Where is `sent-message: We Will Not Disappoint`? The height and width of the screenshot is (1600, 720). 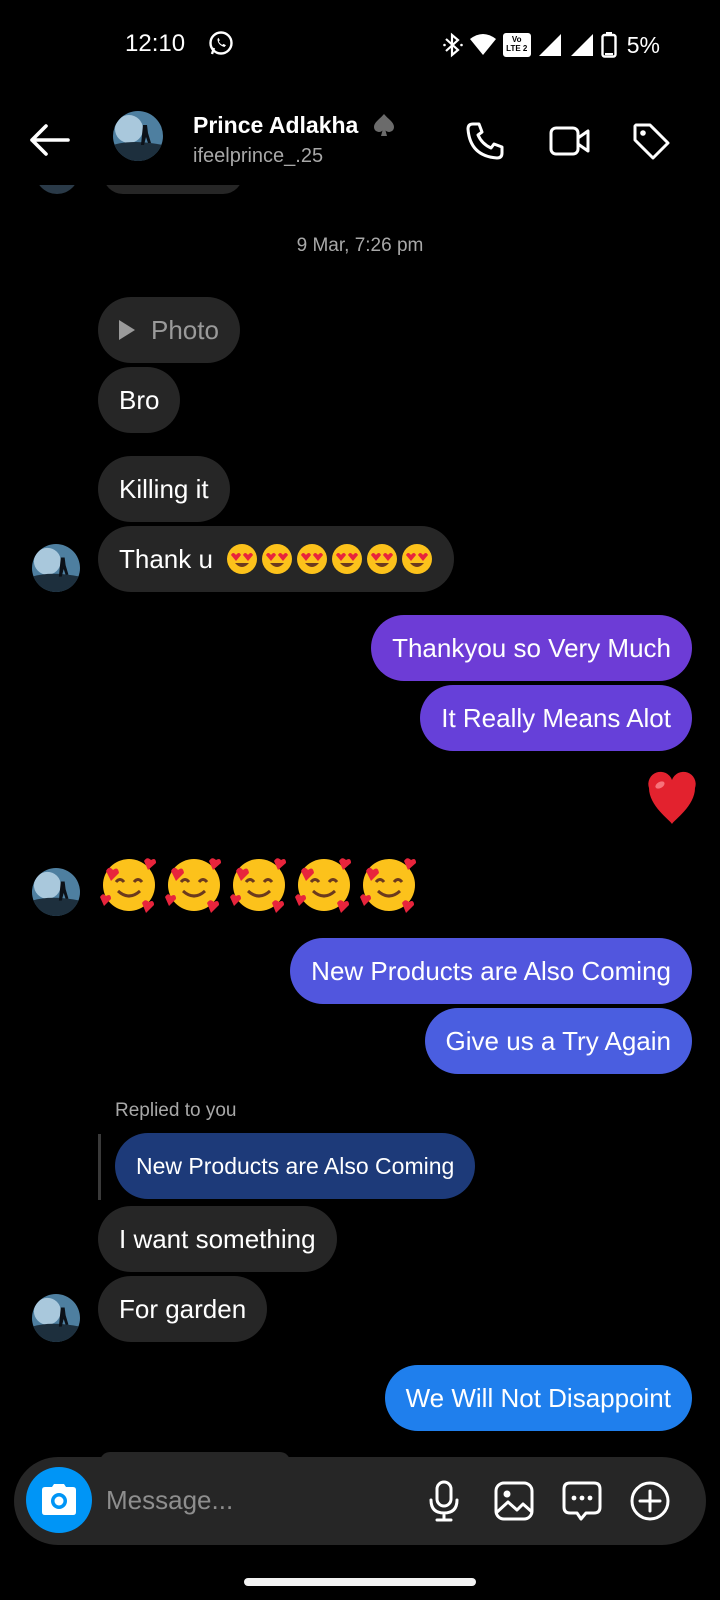 sent-message: We Will Not Disappoint is located at coordinates (538, 1398).